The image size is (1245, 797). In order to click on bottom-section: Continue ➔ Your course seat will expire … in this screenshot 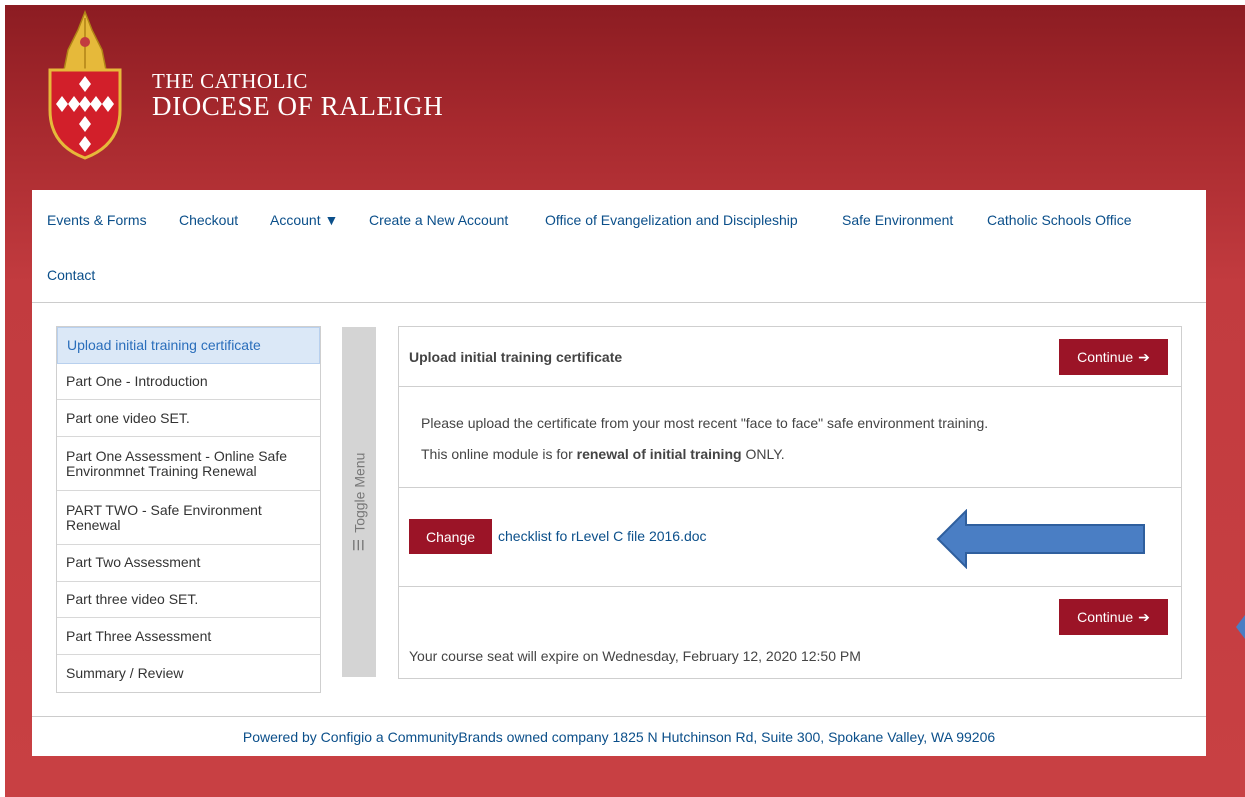, I will do `click(790, 632)`.